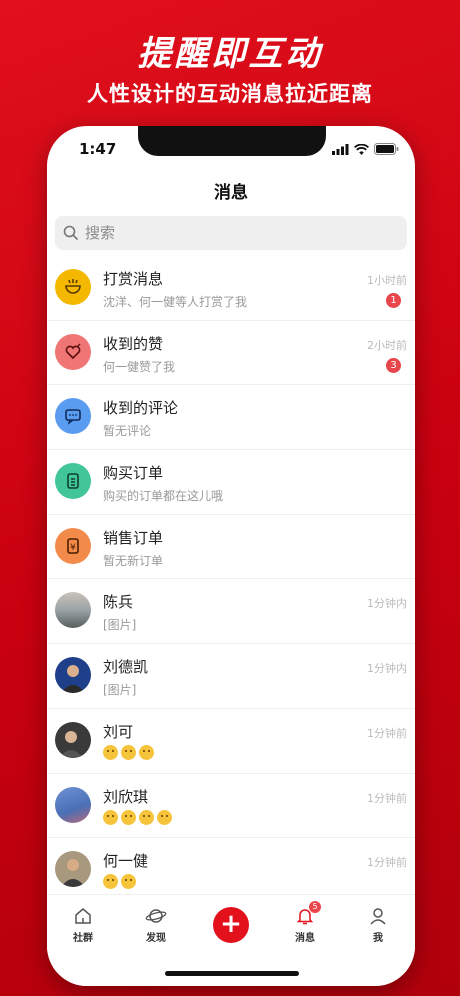 This screenshot has width=460, height=996. I want to click on list-item: 收到的赞 何一健赞了我 2小时前 3, so click(231, 353).